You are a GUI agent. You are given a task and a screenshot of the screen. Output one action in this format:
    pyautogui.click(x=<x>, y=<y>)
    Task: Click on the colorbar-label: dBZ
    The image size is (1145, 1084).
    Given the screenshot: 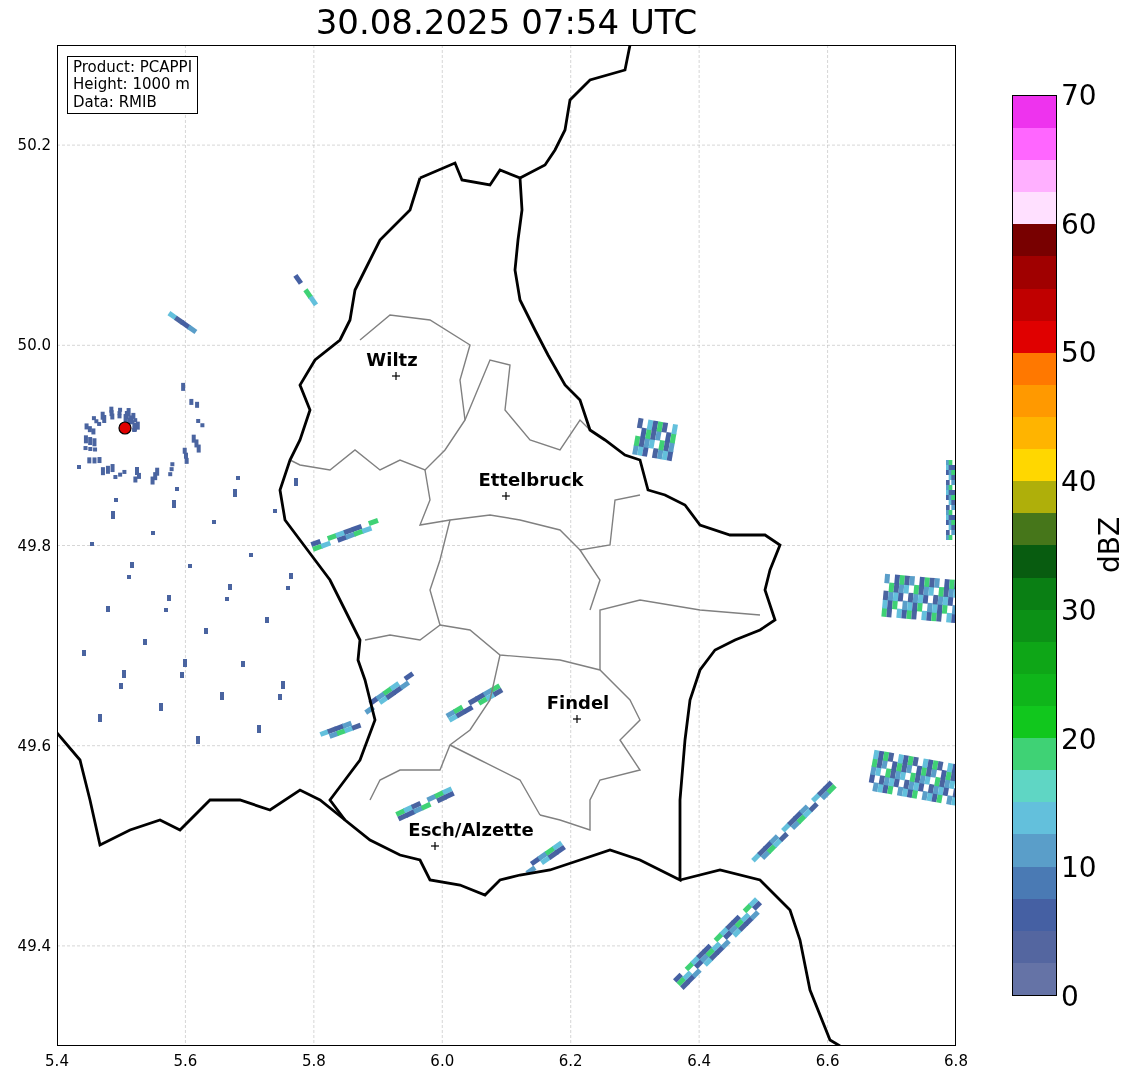 What is the action you would take?
    pyautogui.click(x=1109, y=545)
    